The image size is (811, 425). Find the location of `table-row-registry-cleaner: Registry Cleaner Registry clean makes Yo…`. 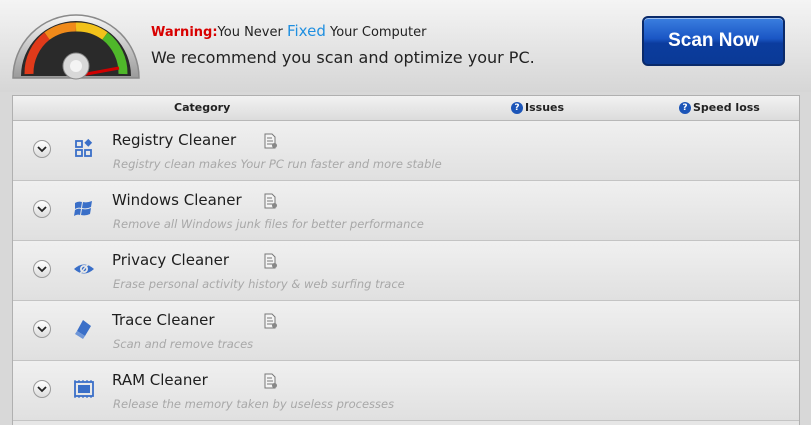

table-row-registry-cleaner: Registry Cleaner Registry clean makes Yo… is located at coordinates (406, 151).